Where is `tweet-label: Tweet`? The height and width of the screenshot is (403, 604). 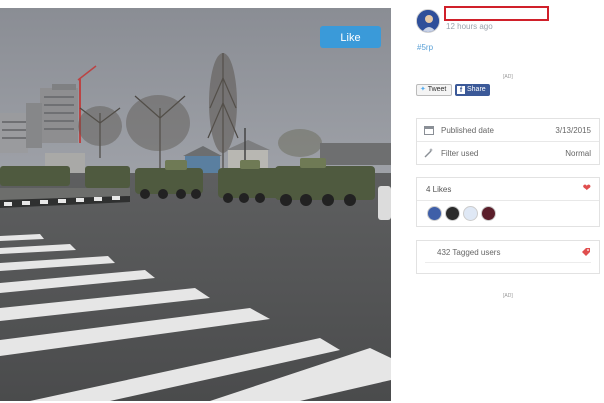 tweet-label: Tweet is located at coordinates (437, 89).